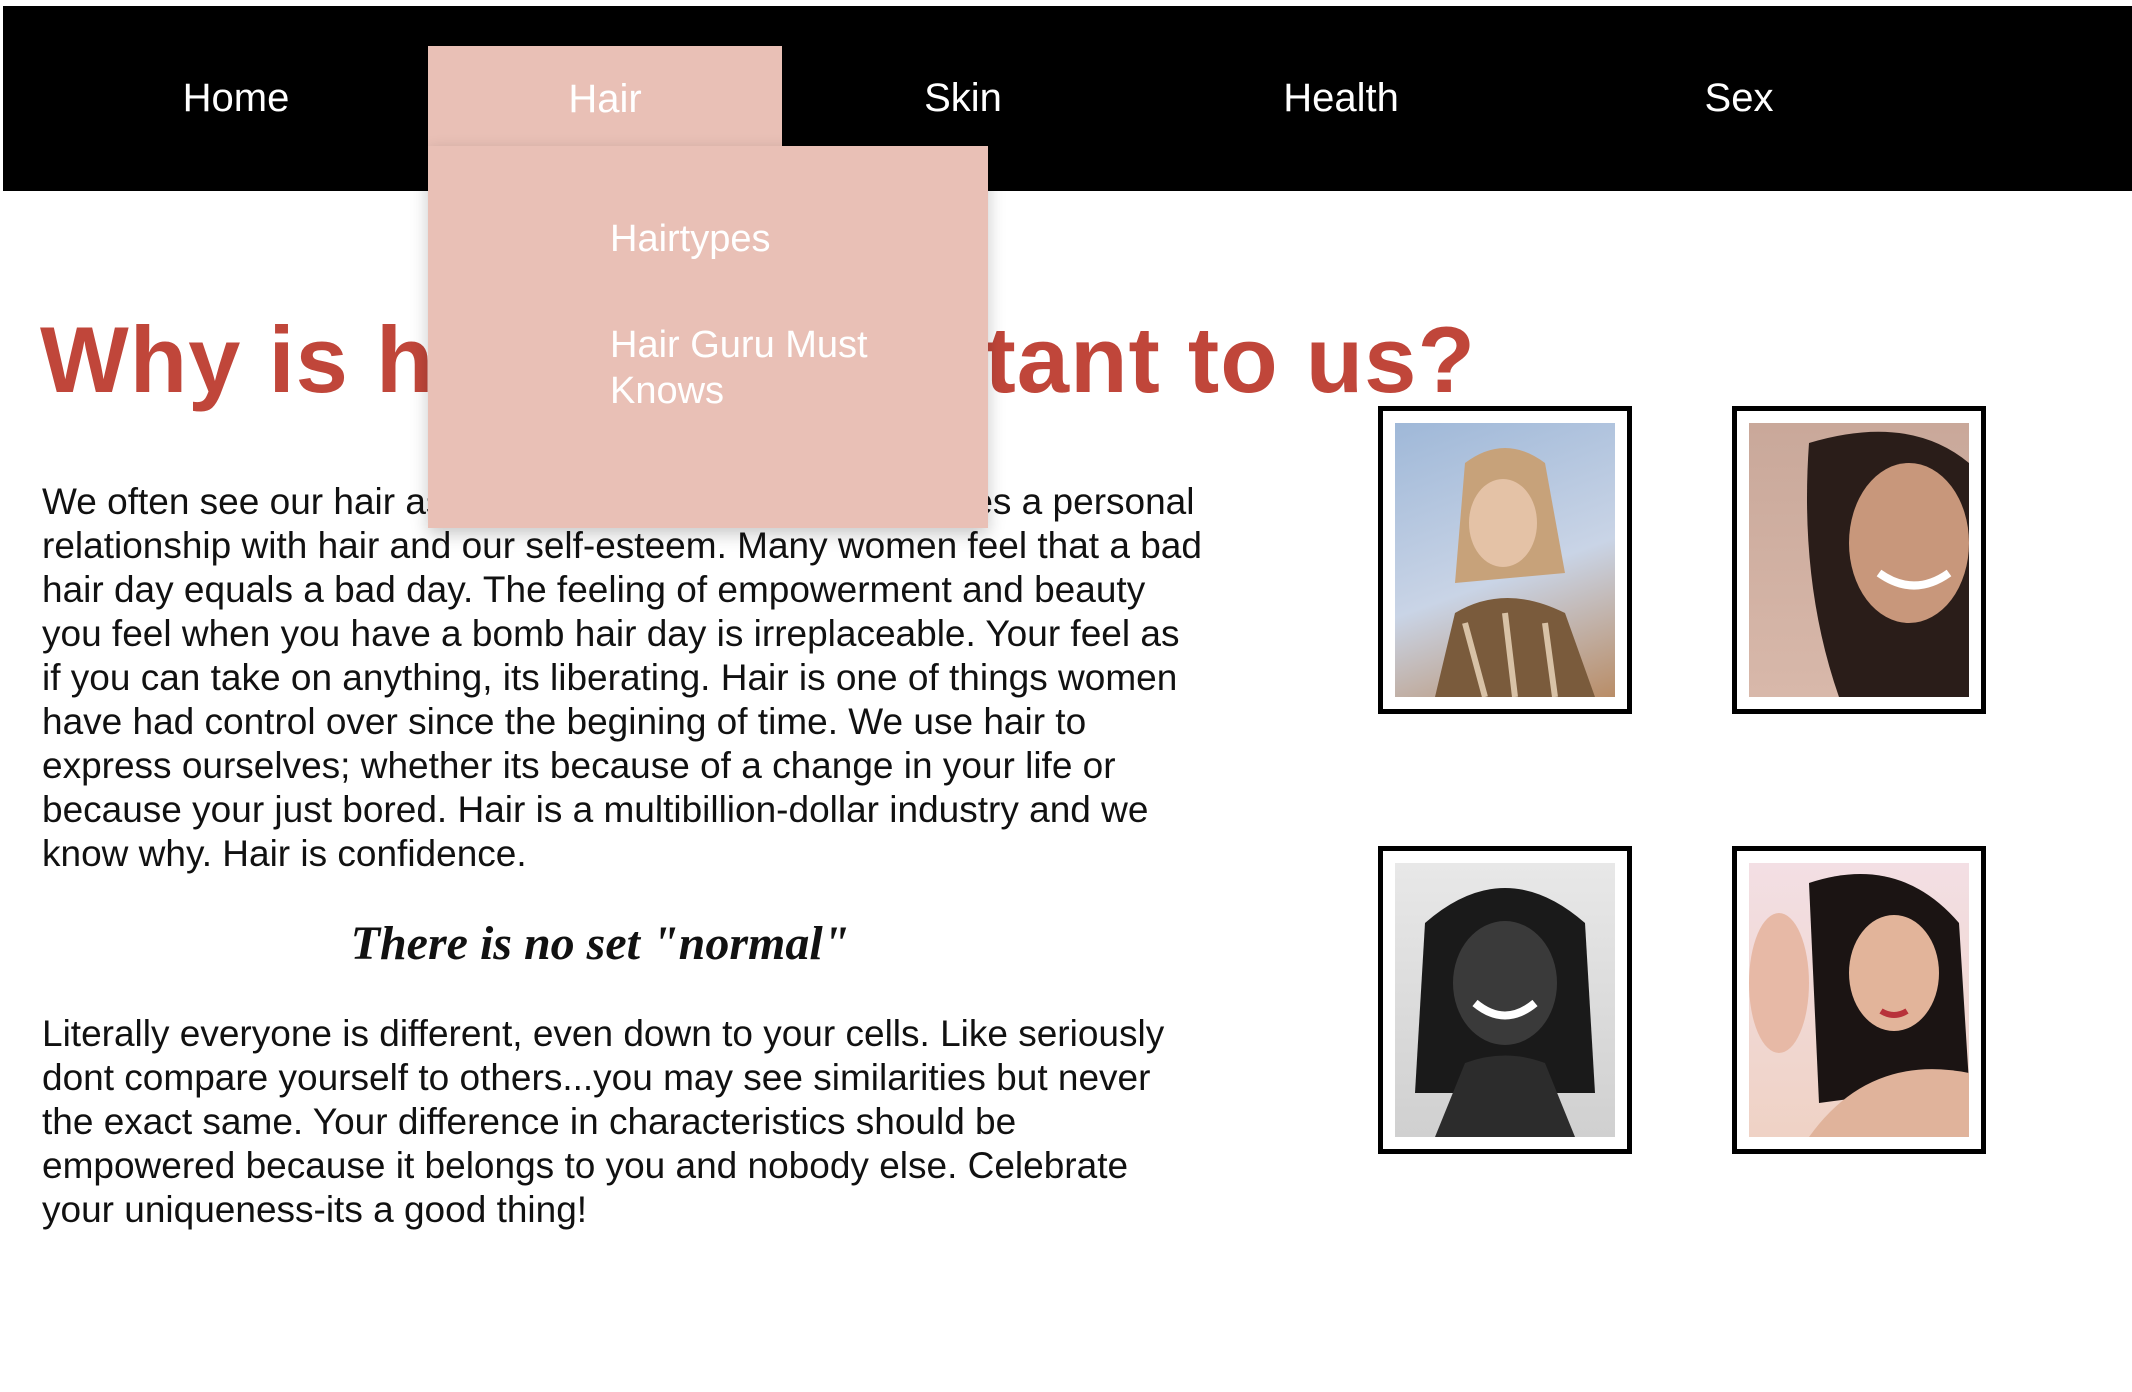 The height and width of the screenshot is (1392, 2132). I want to click on woman-smiling-image, so click(1859, 560).